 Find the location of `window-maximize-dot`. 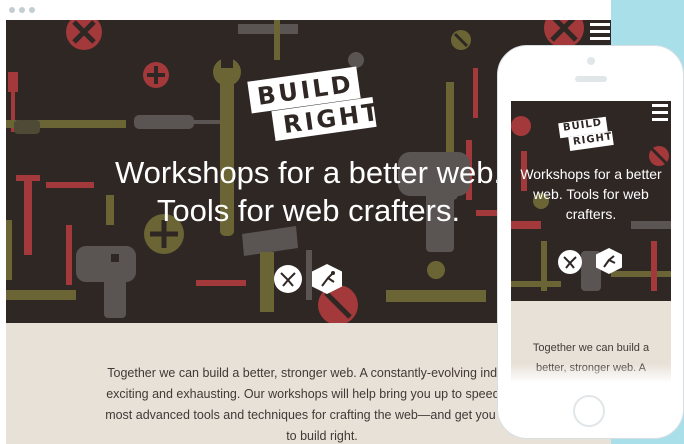

window-maximize-dot is located at coordinates (32, 10).